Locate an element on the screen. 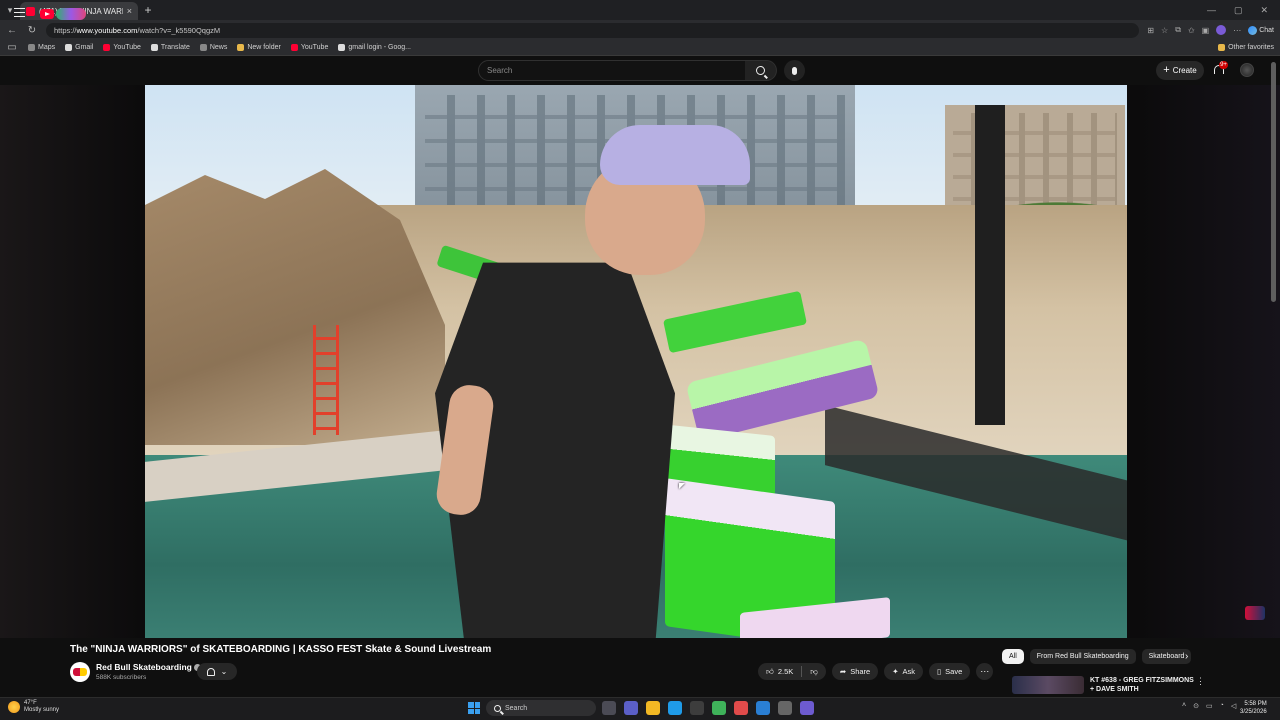 Image resolution: width=1280 pixels, height=720 pixels. ask-label: Ask is located at coordinates (909, 671).